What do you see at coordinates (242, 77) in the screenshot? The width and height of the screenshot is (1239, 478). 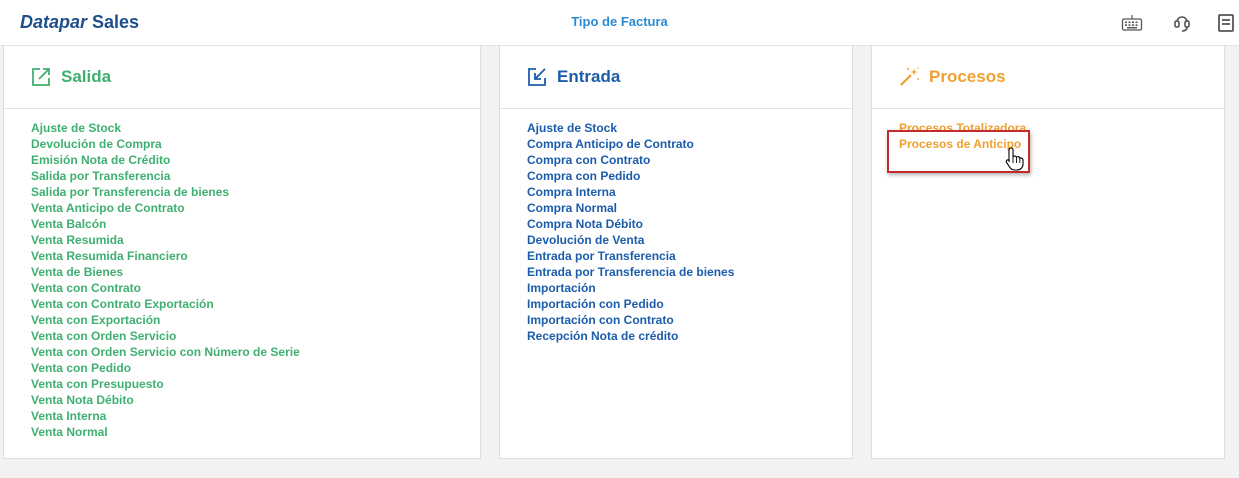 I see `salida-panel-header: Salida` at bounding box center [242, 77].